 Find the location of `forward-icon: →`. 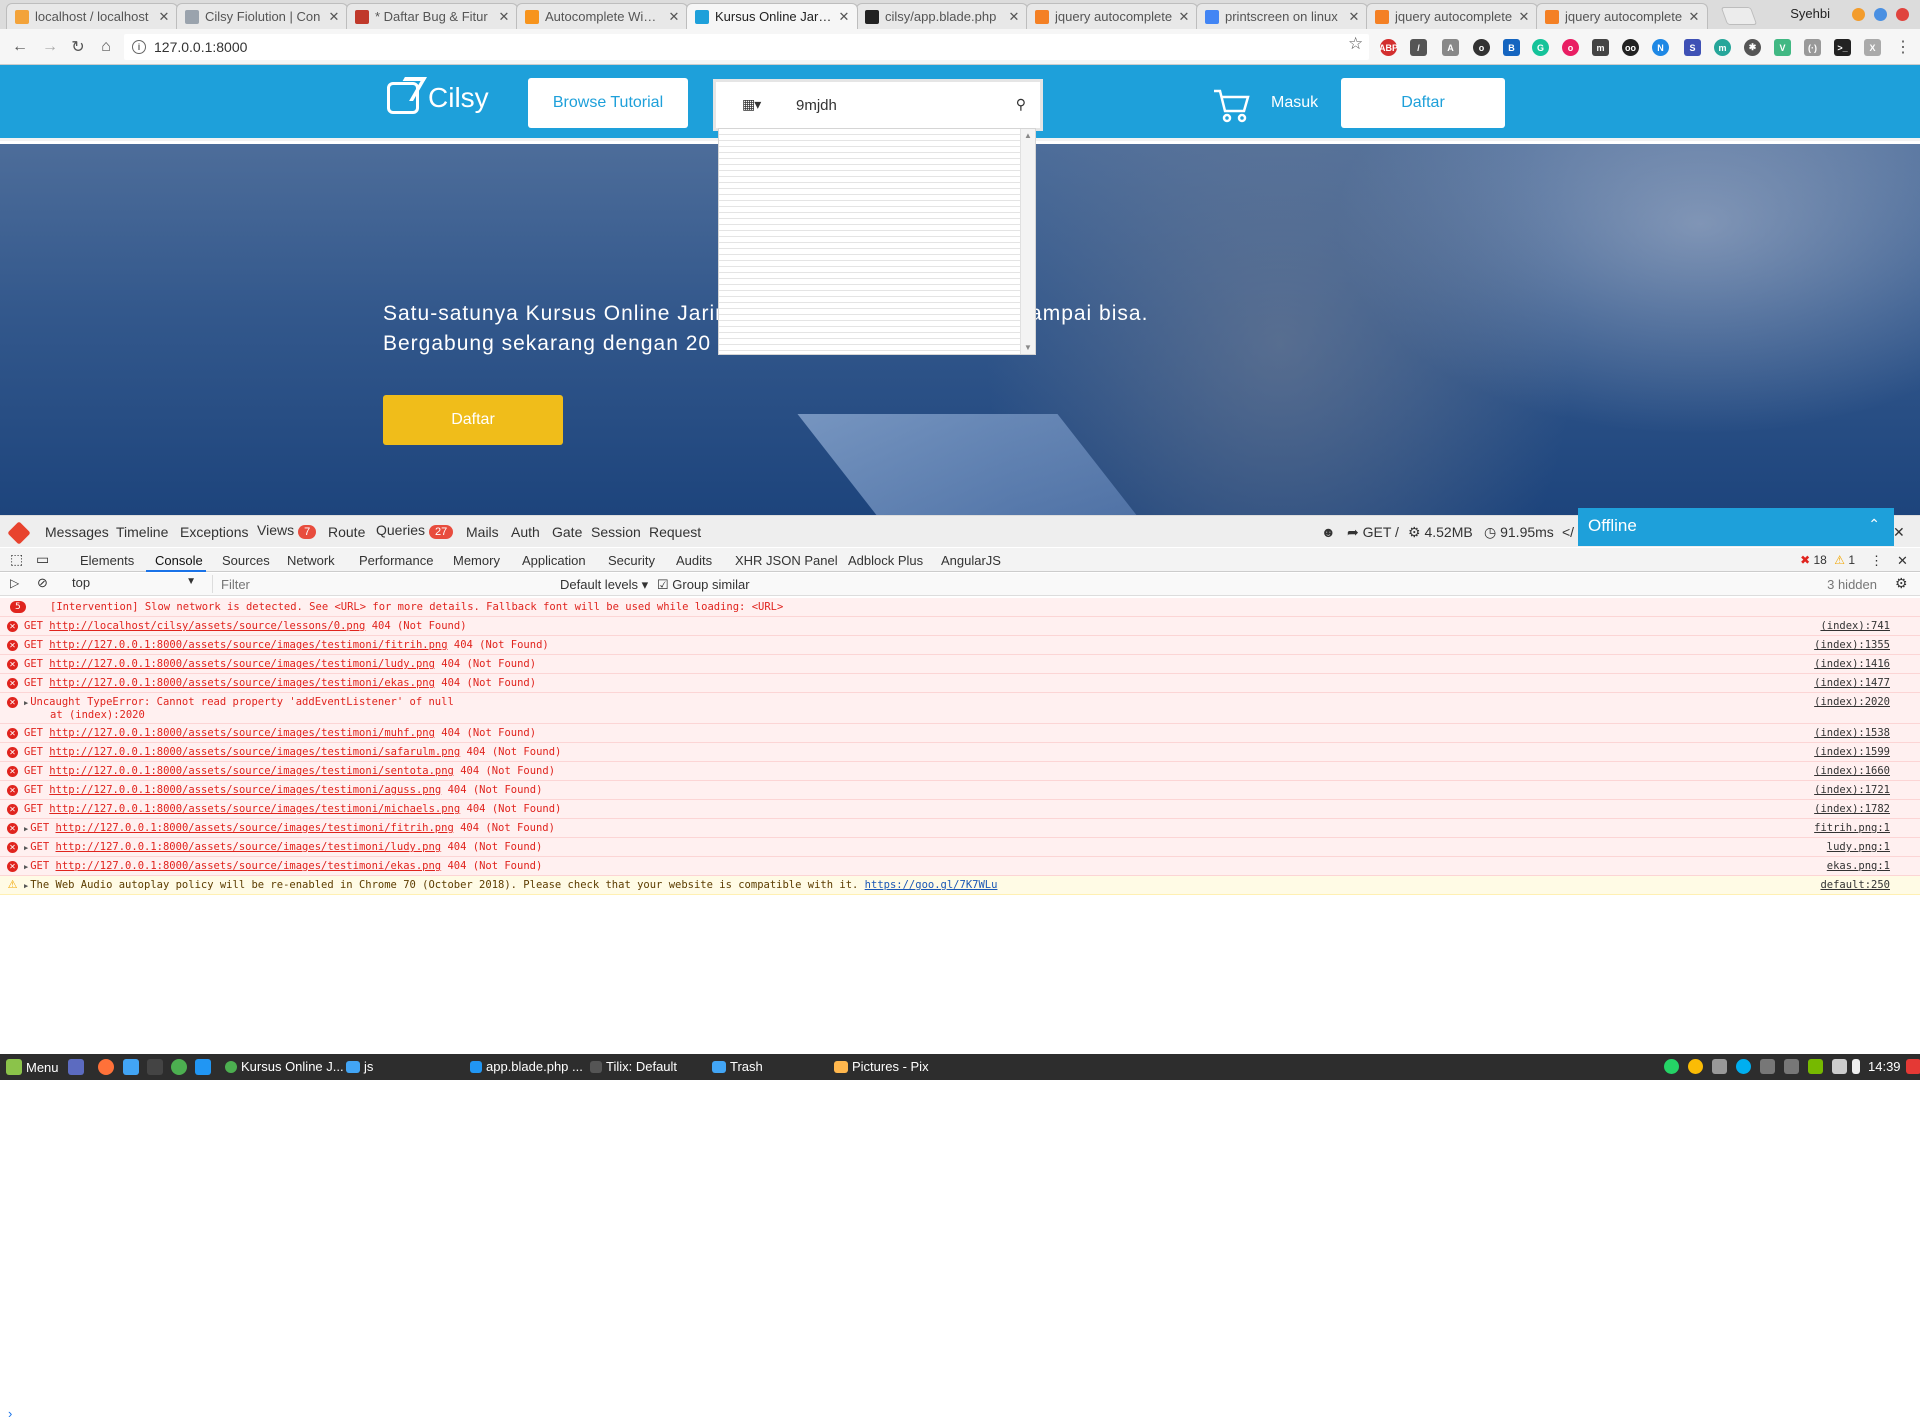

forward-icon: → is located at coordinates (50, 47).